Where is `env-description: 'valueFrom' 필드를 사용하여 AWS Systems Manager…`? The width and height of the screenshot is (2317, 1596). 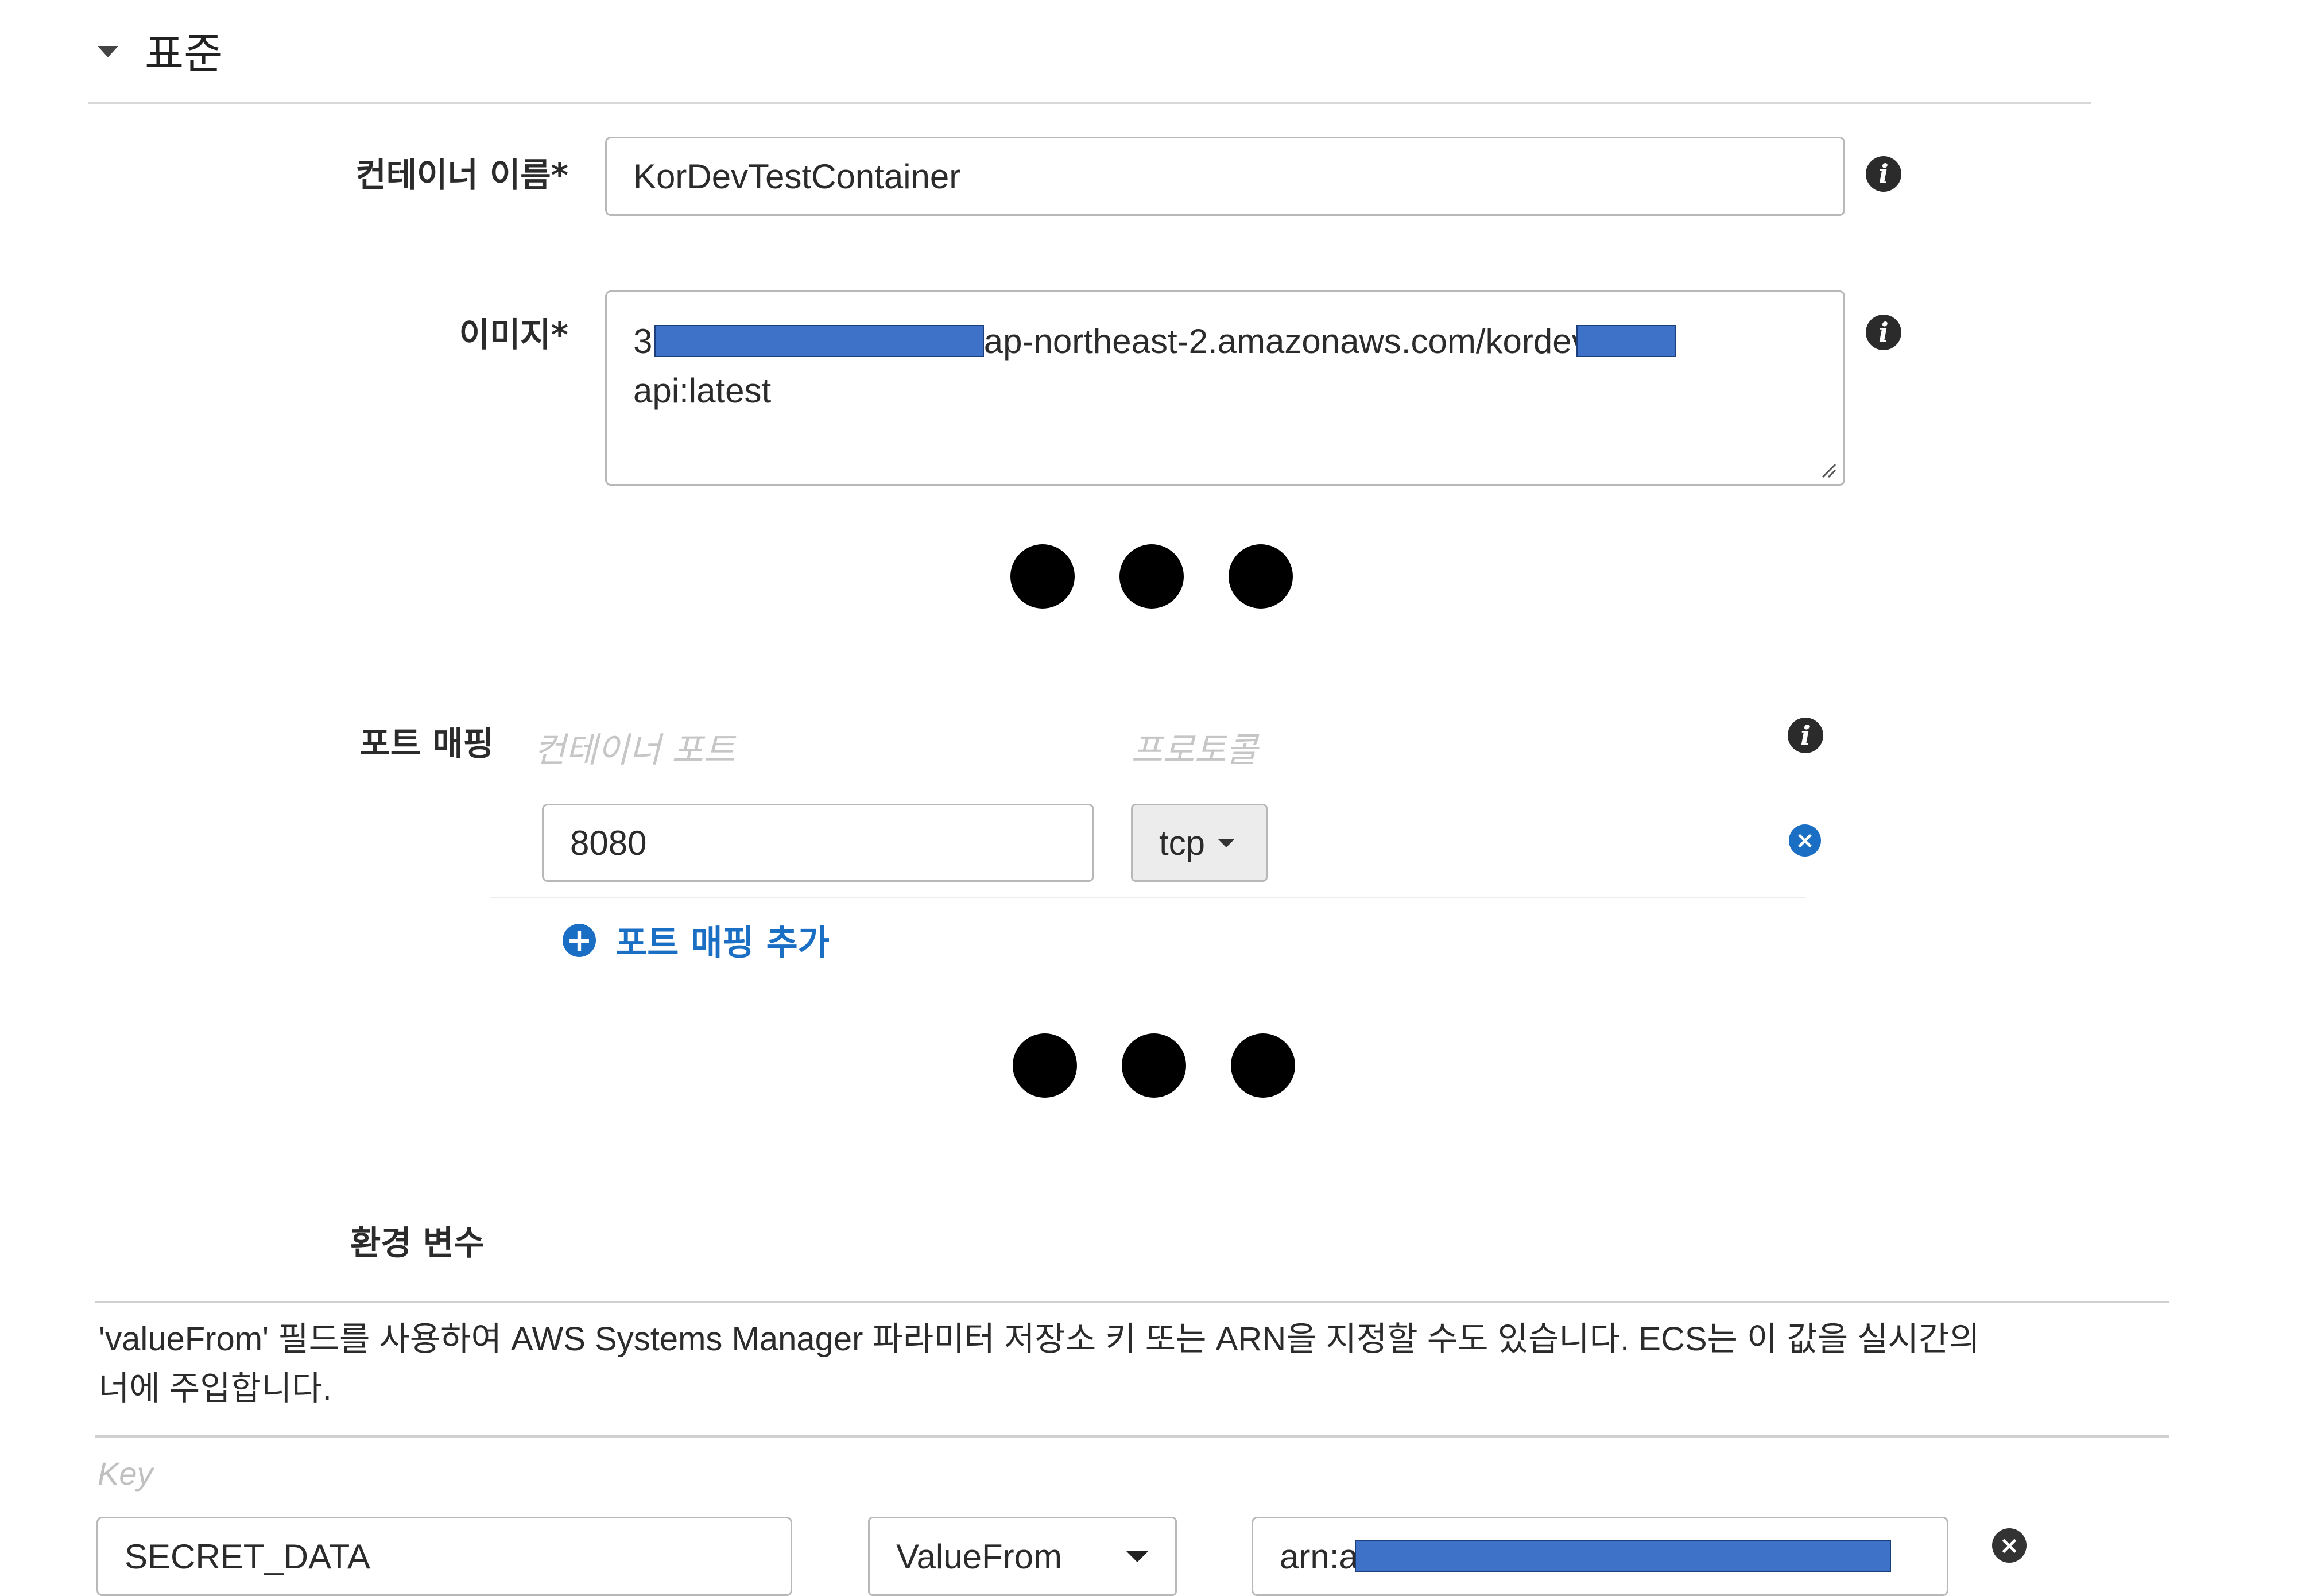
env-description: 'valueFrom' 필드를 사용하여 AWS Systems Manager… is located at coordinates (1134, 1364).